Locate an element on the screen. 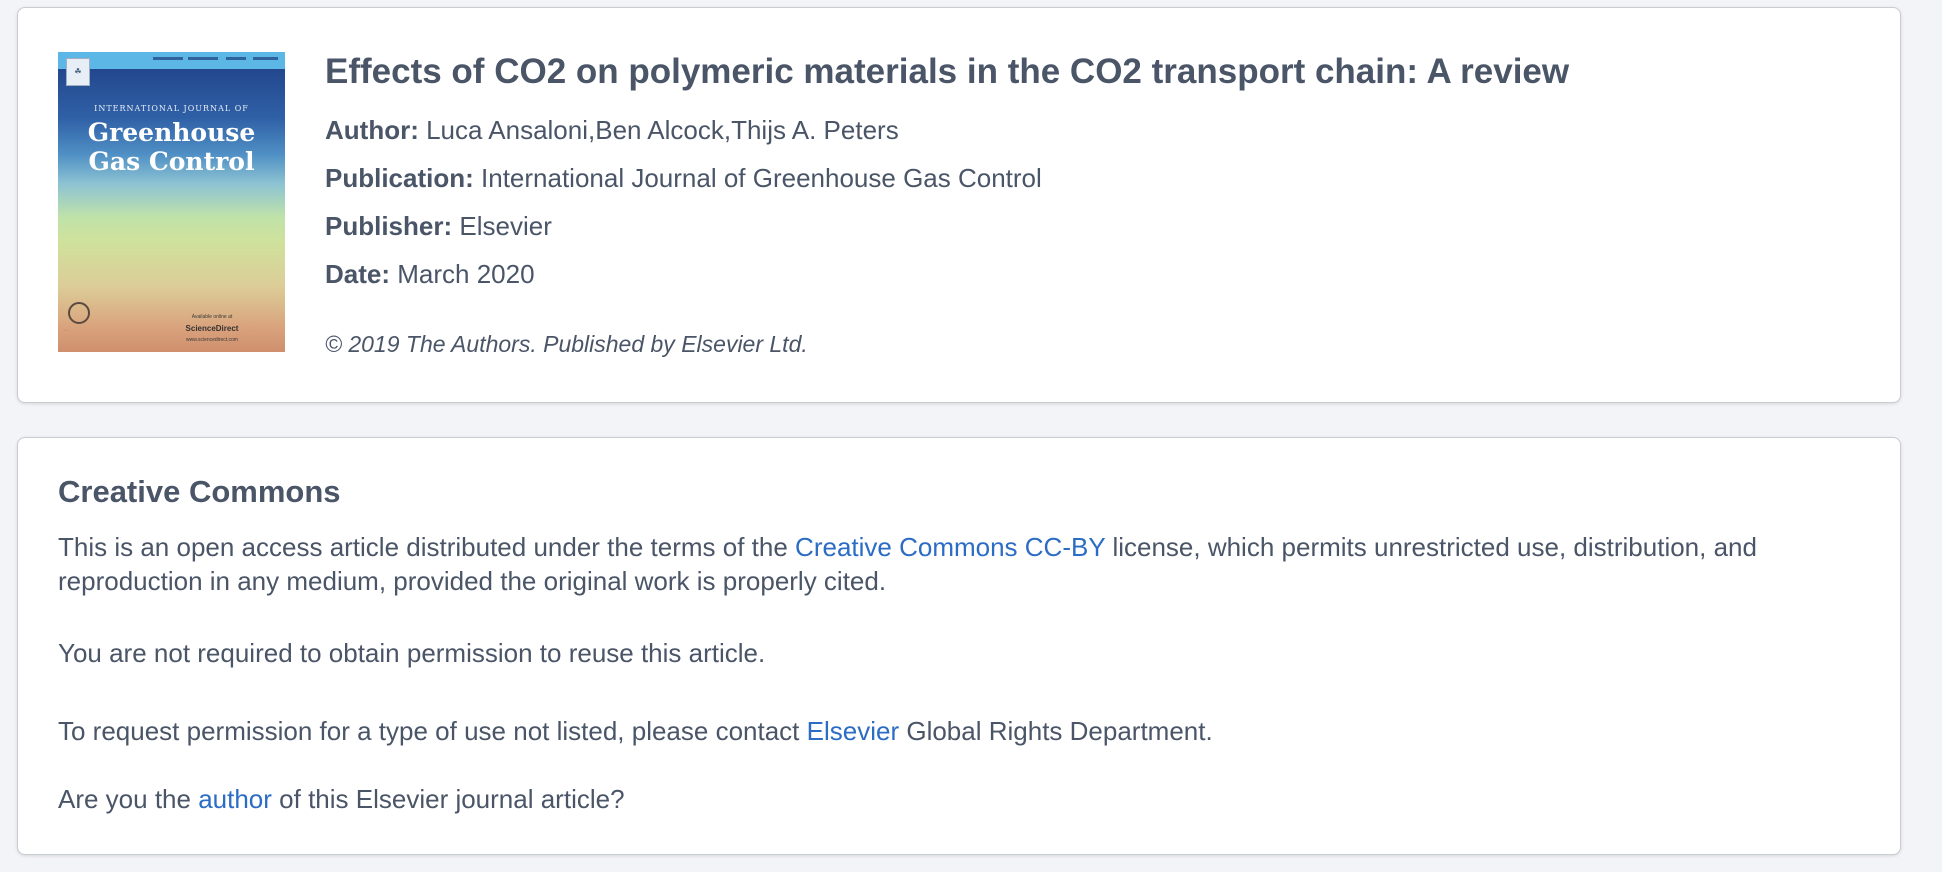 This screenshot has width=1942, height=872. cover-top-strip is located at coordinates (171, 60).